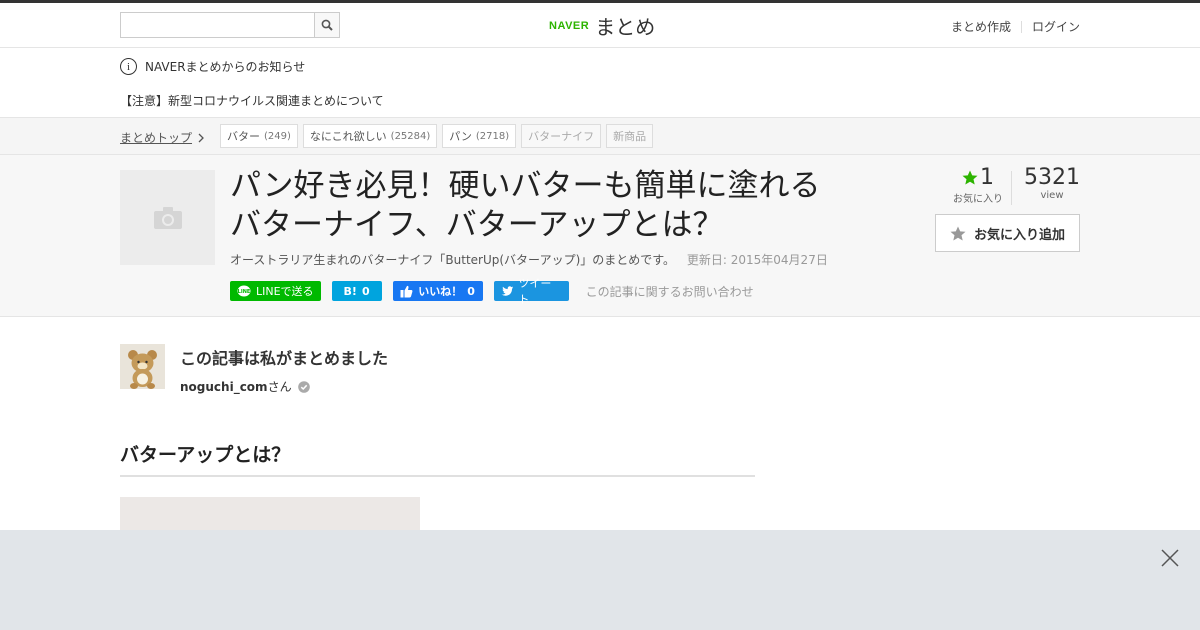  Describe the element at coordinates (303, 386) in the screenshot. I see `verified-check-icon` at that location.